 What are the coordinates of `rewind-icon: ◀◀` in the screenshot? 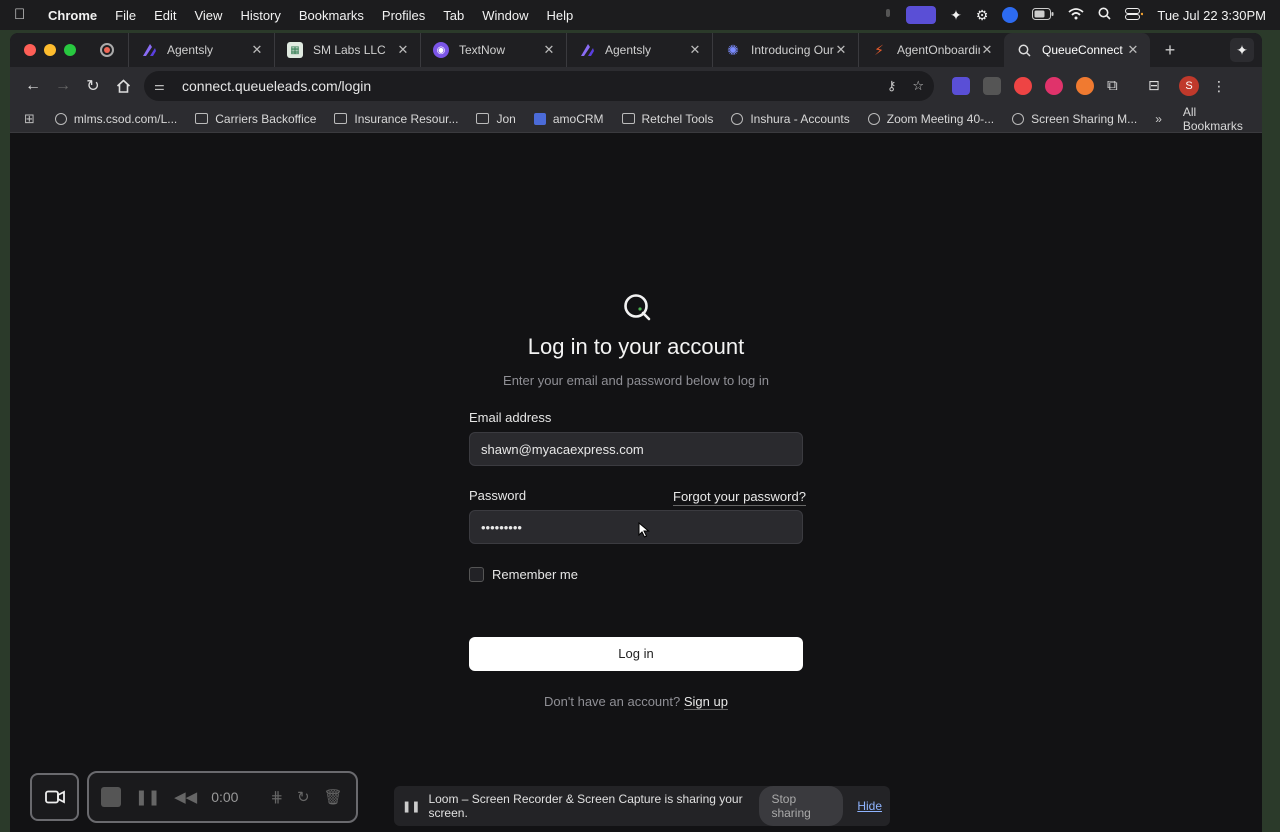 It's located at (185, 797).